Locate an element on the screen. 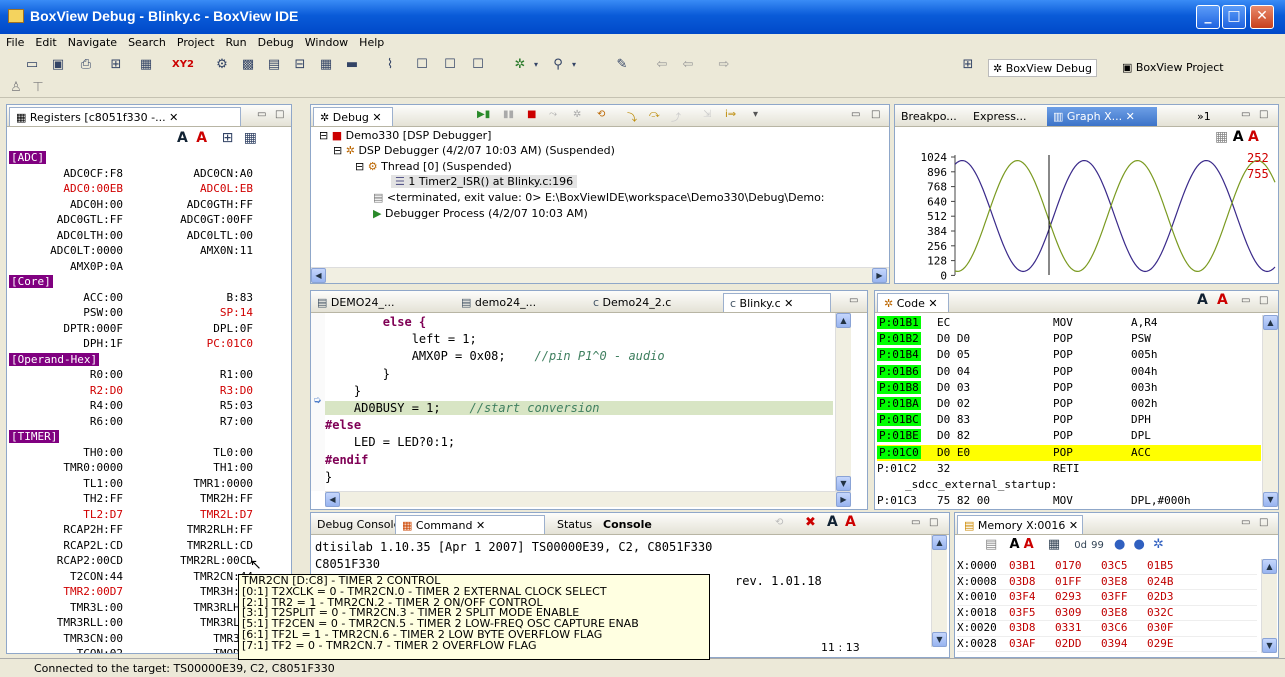 The image size is (1285, 677). register-value: TMR3CN:00 is located at coordinates (93, 638).